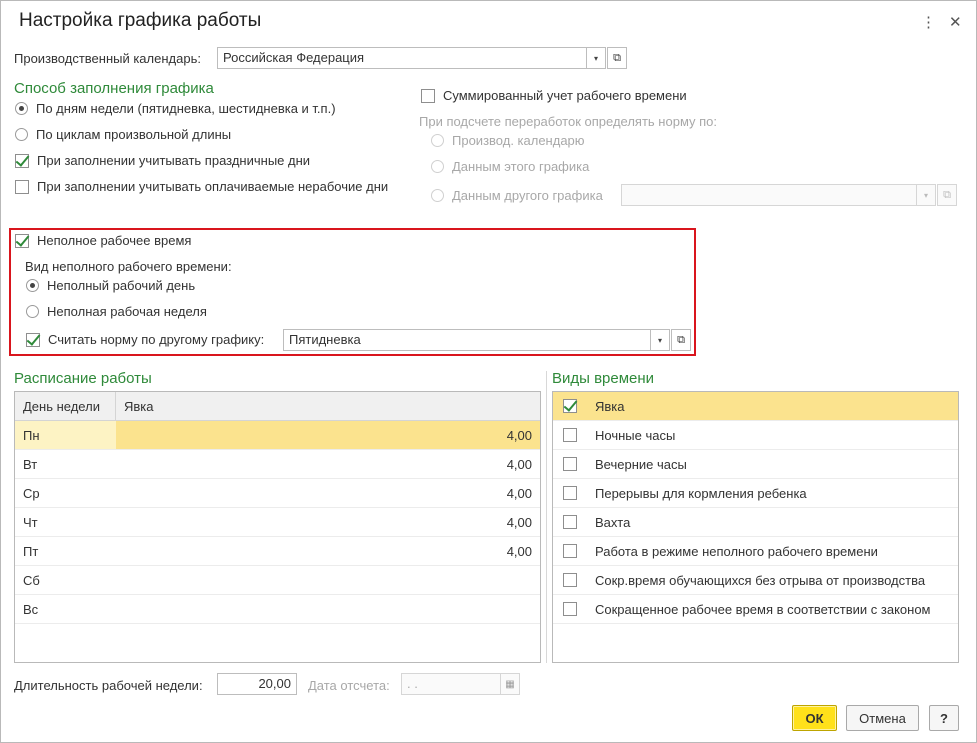 This screenshot has width=977, height=743. What do you see at coordinates (65, 406) in the screenshot?
I see `column-header-day: День недели` at bounding box center [65, 406].